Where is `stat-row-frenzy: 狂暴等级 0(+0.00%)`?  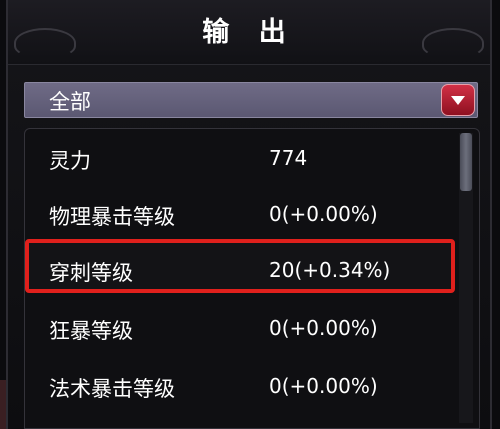
stat-row-frenzy: 狂暴等级 0(+0.00%) is located at coordinates (240, 328).